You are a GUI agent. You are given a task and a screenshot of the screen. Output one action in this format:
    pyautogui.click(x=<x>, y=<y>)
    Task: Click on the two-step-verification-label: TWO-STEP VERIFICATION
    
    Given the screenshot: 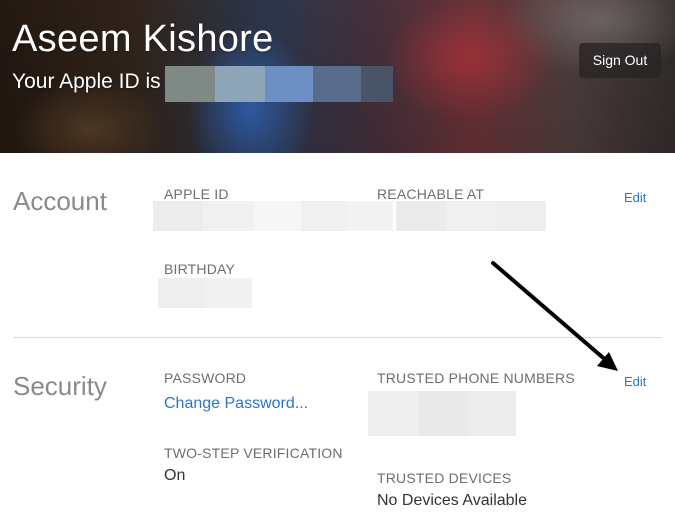 What is the action you would take?
    pyautogui.click(x=253, y=453)
    